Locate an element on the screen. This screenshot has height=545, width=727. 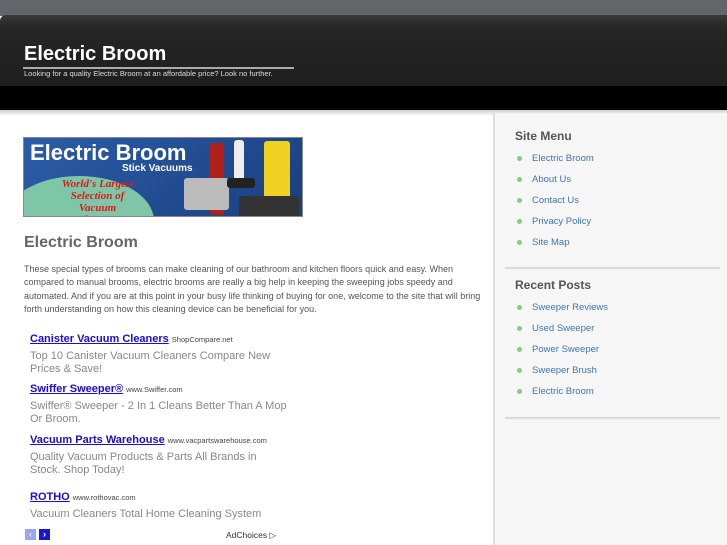
post-item: Sweeper Brush is located at coordinates (562, 370).